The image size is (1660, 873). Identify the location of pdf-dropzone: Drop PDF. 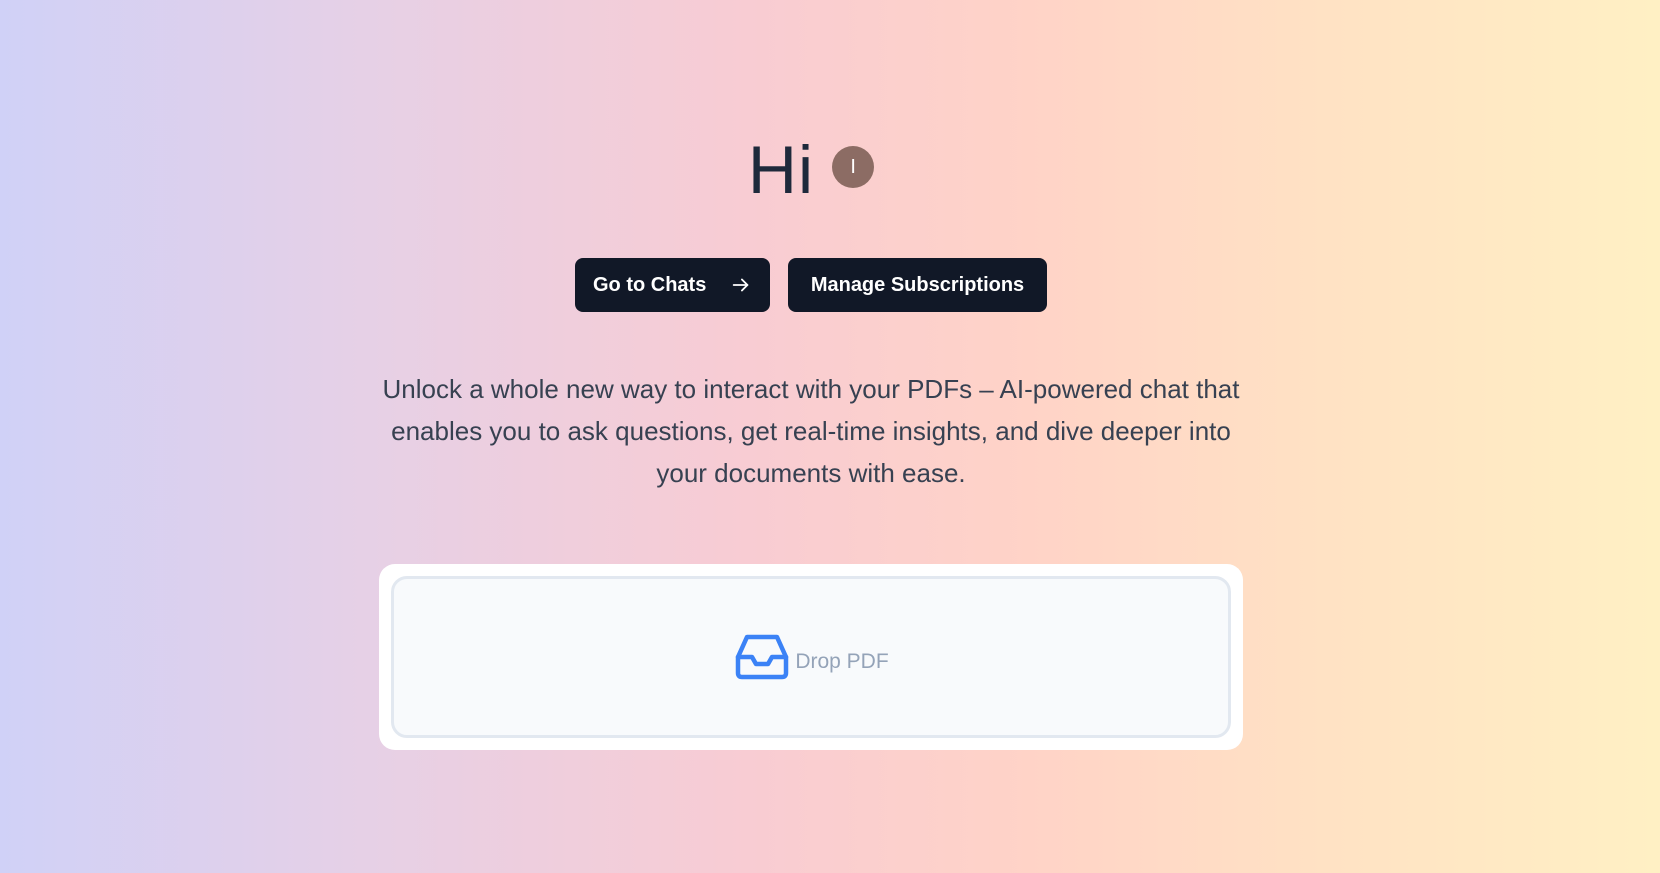
(811, 657).